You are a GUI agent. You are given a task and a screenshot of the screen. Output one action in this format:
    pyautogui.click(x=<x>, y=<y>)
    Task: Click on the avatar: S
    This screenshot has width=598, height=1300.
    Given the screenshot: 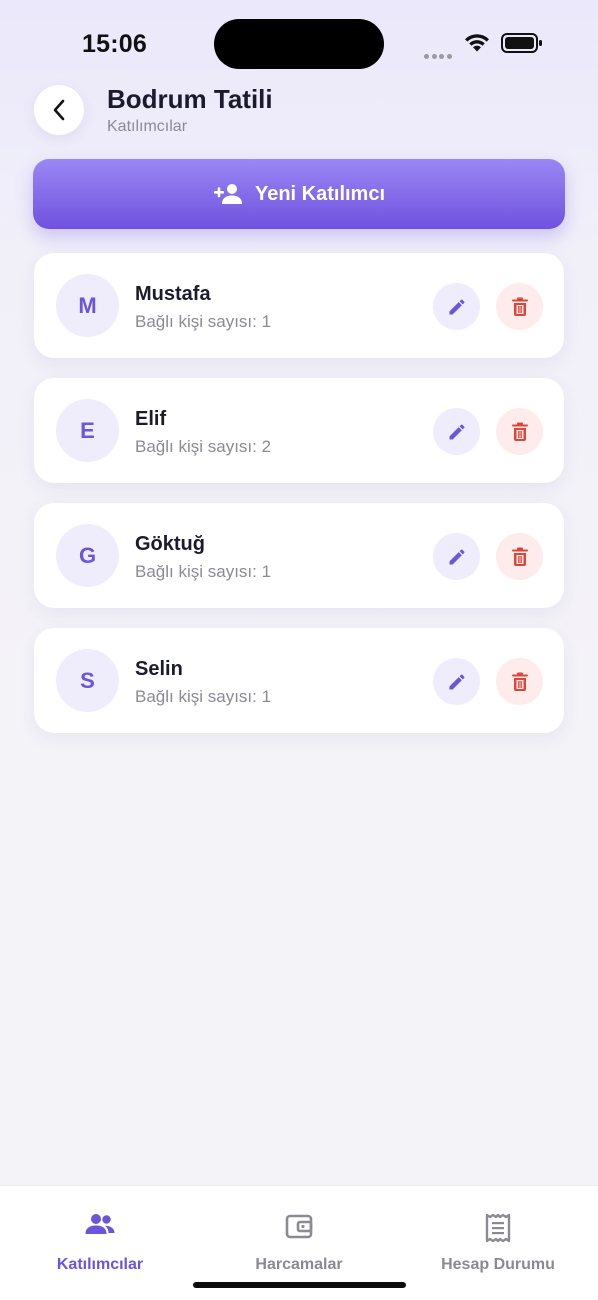 What is the action you would take?
    pyautogui.click(x=87, y=680)
    